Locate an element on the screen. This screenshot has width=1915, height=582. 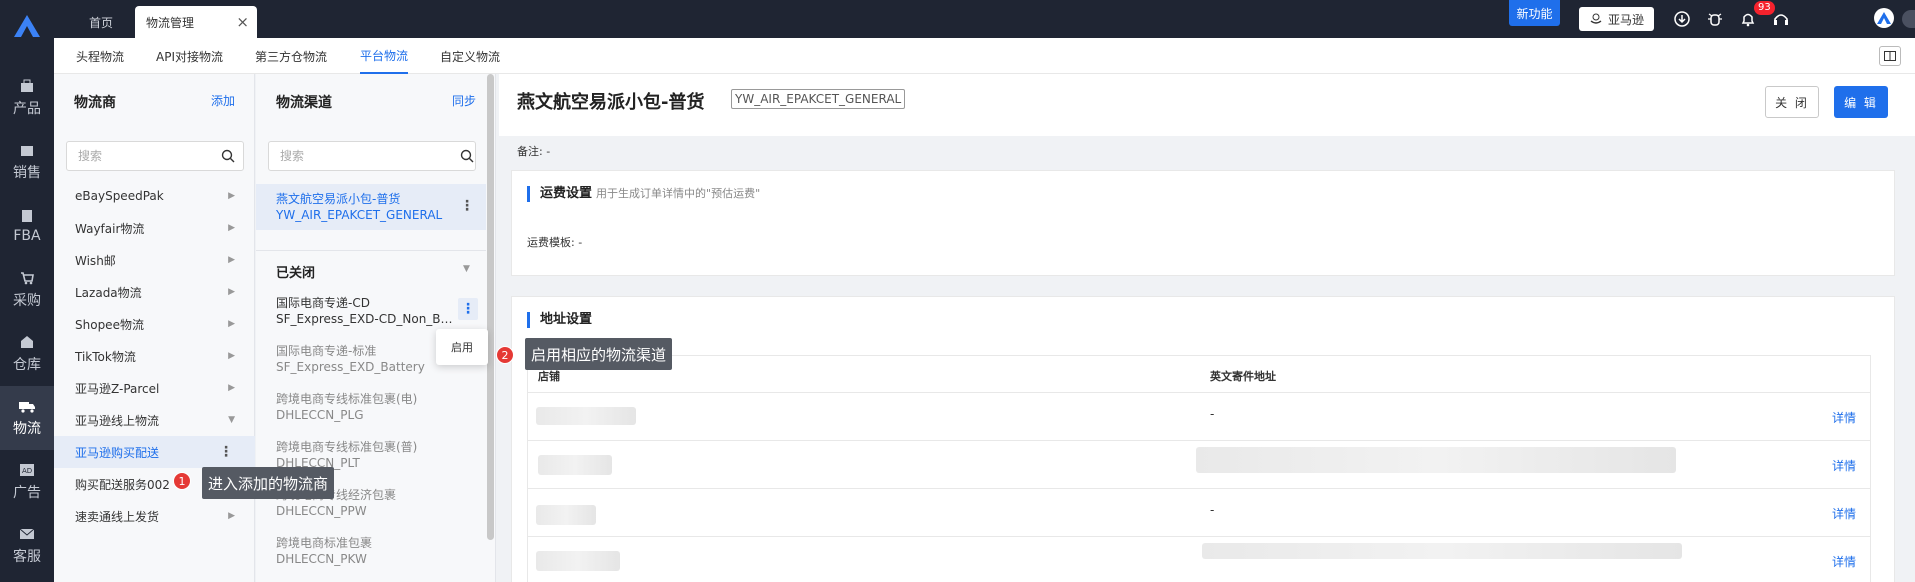
left-rail: 产品 销售 FBA 采购 仓库 物流 AD 广告 客服 is located at coordinates (27, 291).